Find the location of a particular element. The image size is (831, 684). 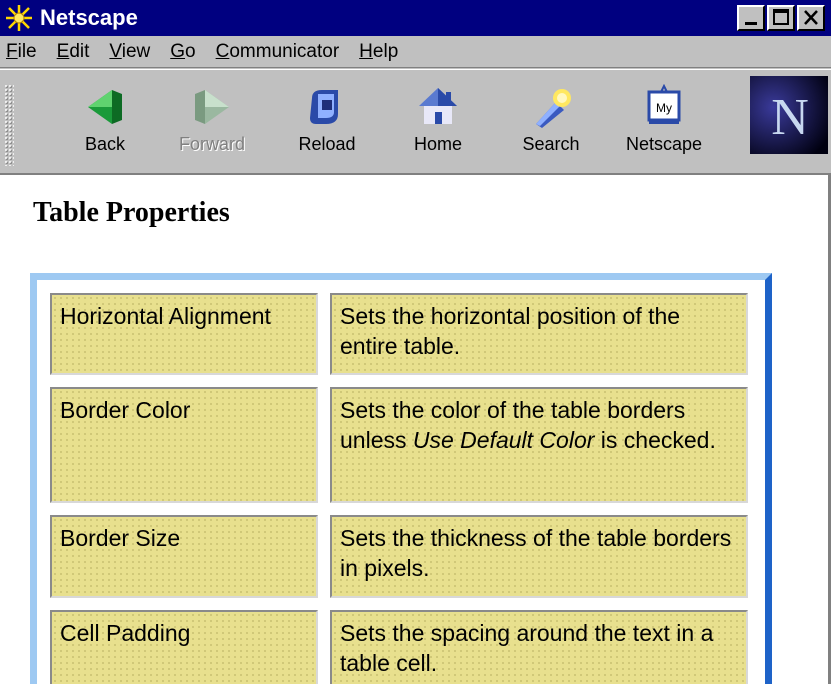

reload-button: Reload is located at coordinates (327, 126).